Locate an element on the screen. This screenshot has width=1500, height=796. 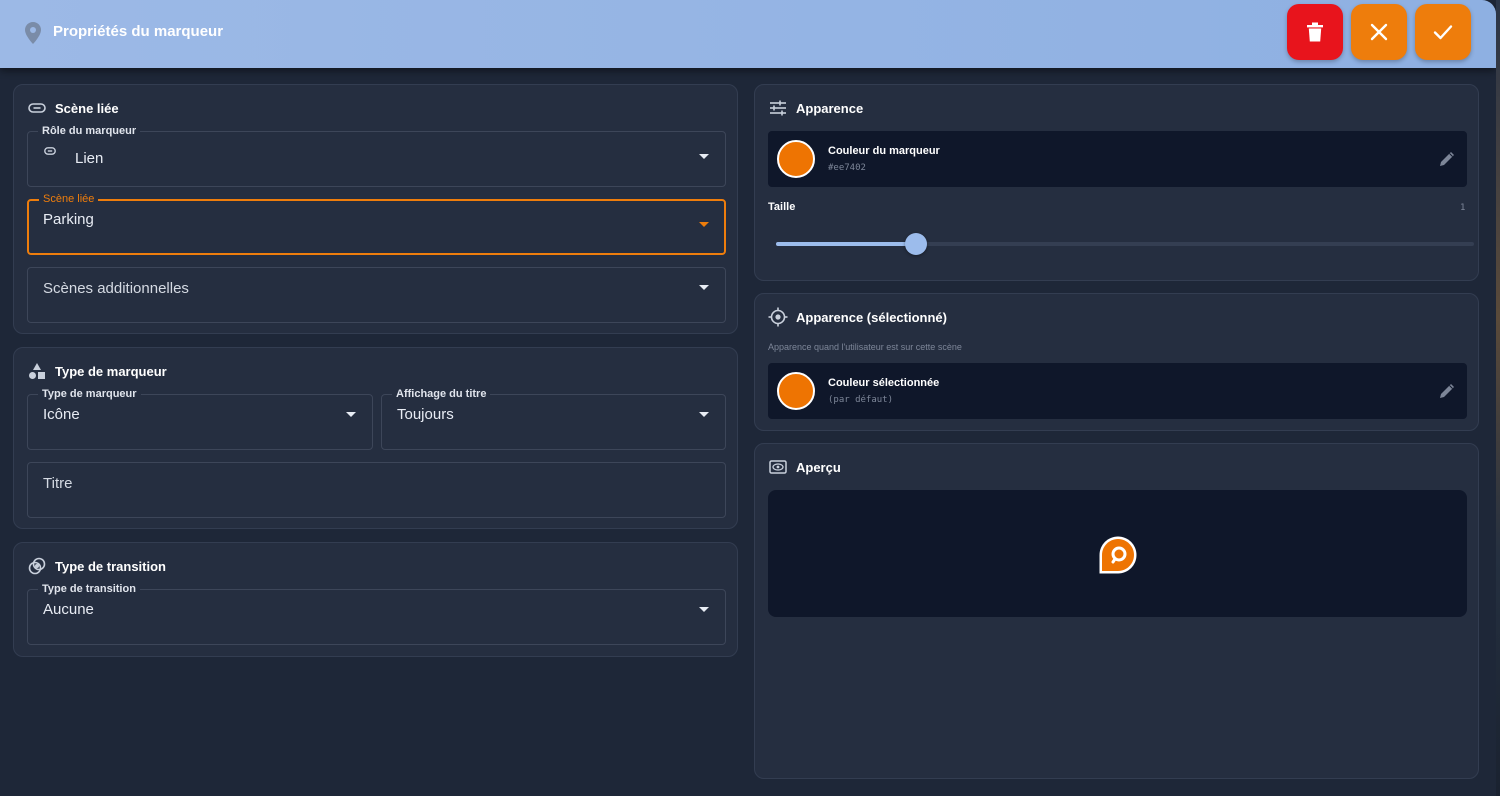
marker-color-swatch is located at coordinates (796, 159).